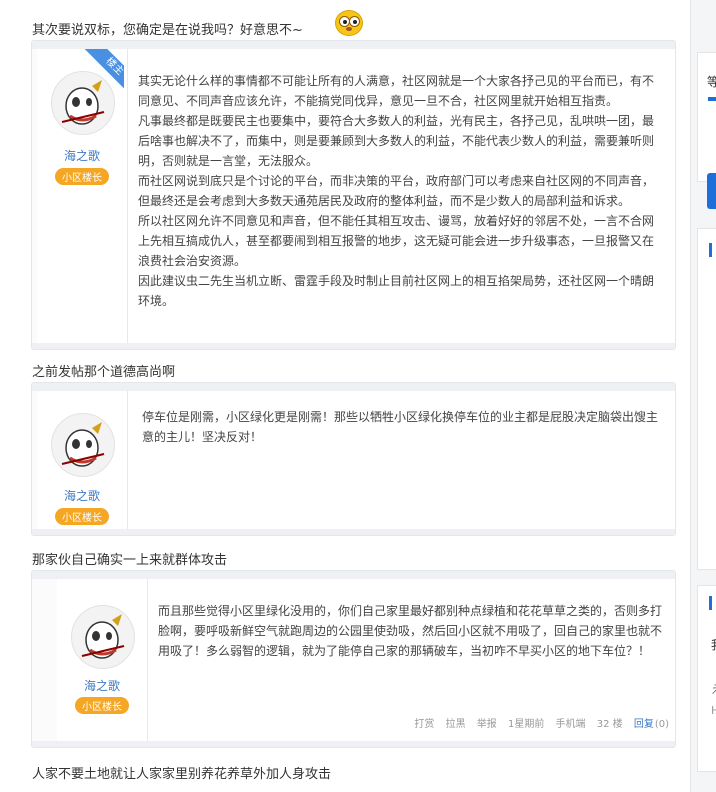 This screenshot has width=716, height=792. What do you see at coordinates (609, 724) in the screenshot?
I see `floor-number: 32 楼` at bounding box center [609, 724].